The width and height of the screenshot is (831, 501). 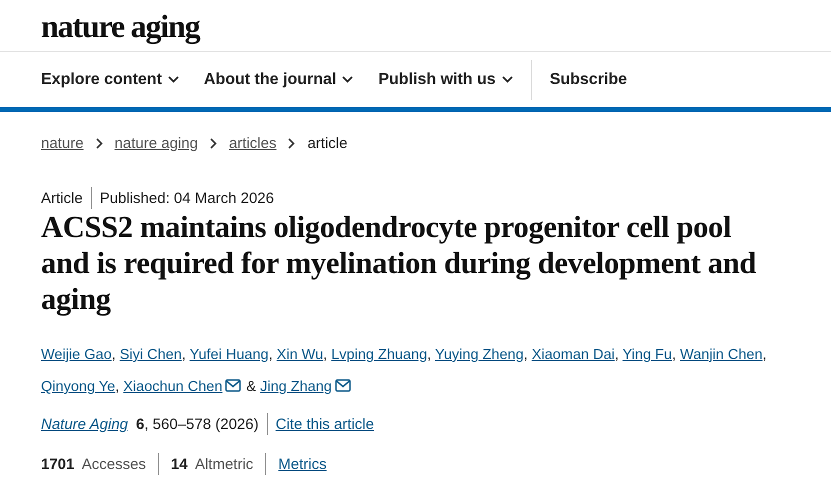 What do you see at coordinates (172, 387) in the screenshot?
I see `author-link: Xiaochun Chen` at bounding box center [172, 387].